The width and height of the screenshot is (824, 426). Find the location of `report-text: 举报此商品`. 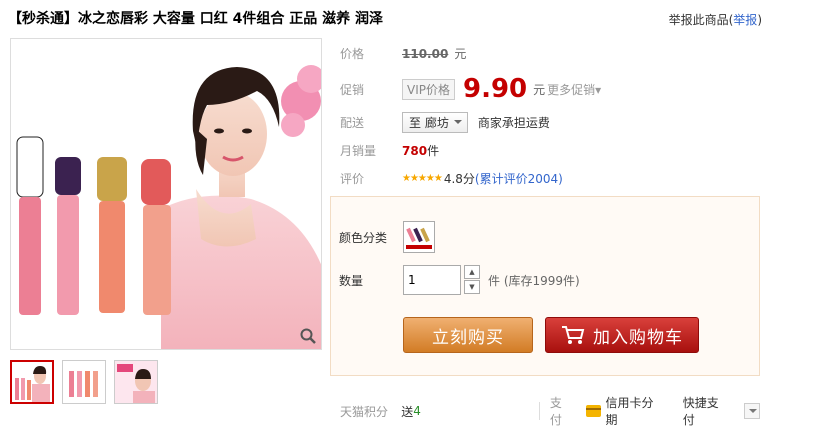

report-text: 举报此商品 is located at coordinates (698, 20).